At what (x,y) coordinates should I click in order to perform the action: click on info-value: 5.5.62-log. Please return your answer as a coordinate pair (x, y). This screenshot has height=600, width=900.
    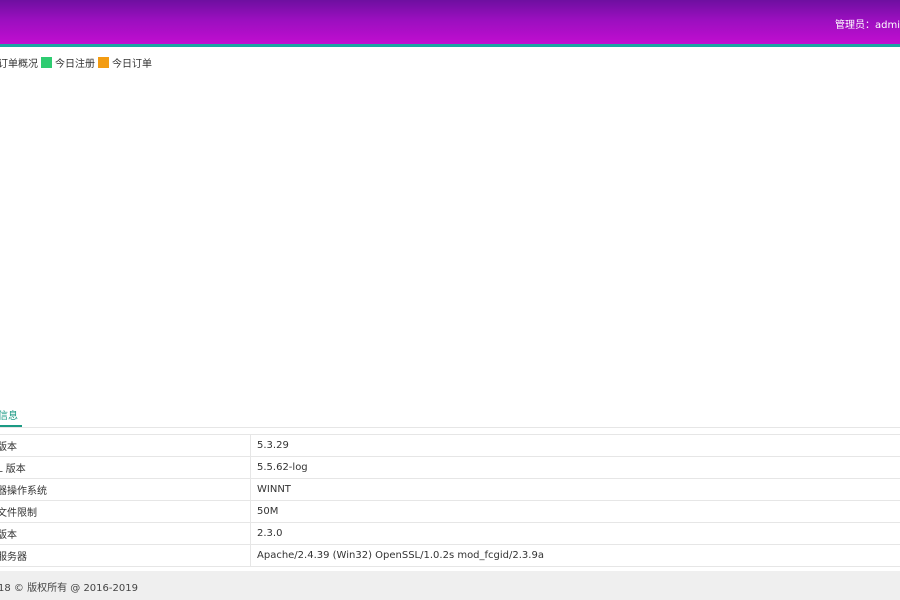
    Looking at the image, I should click on (575, 467).